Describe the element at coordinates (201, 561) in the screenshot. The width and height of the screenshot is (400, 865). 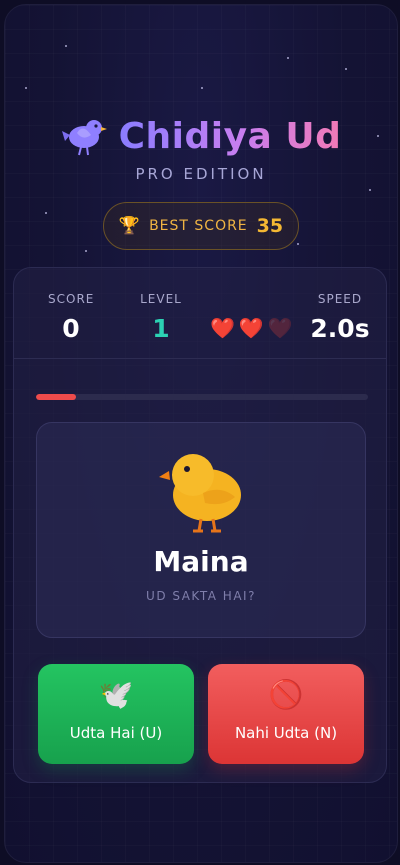
I see `bird-name: Maina` at that location.